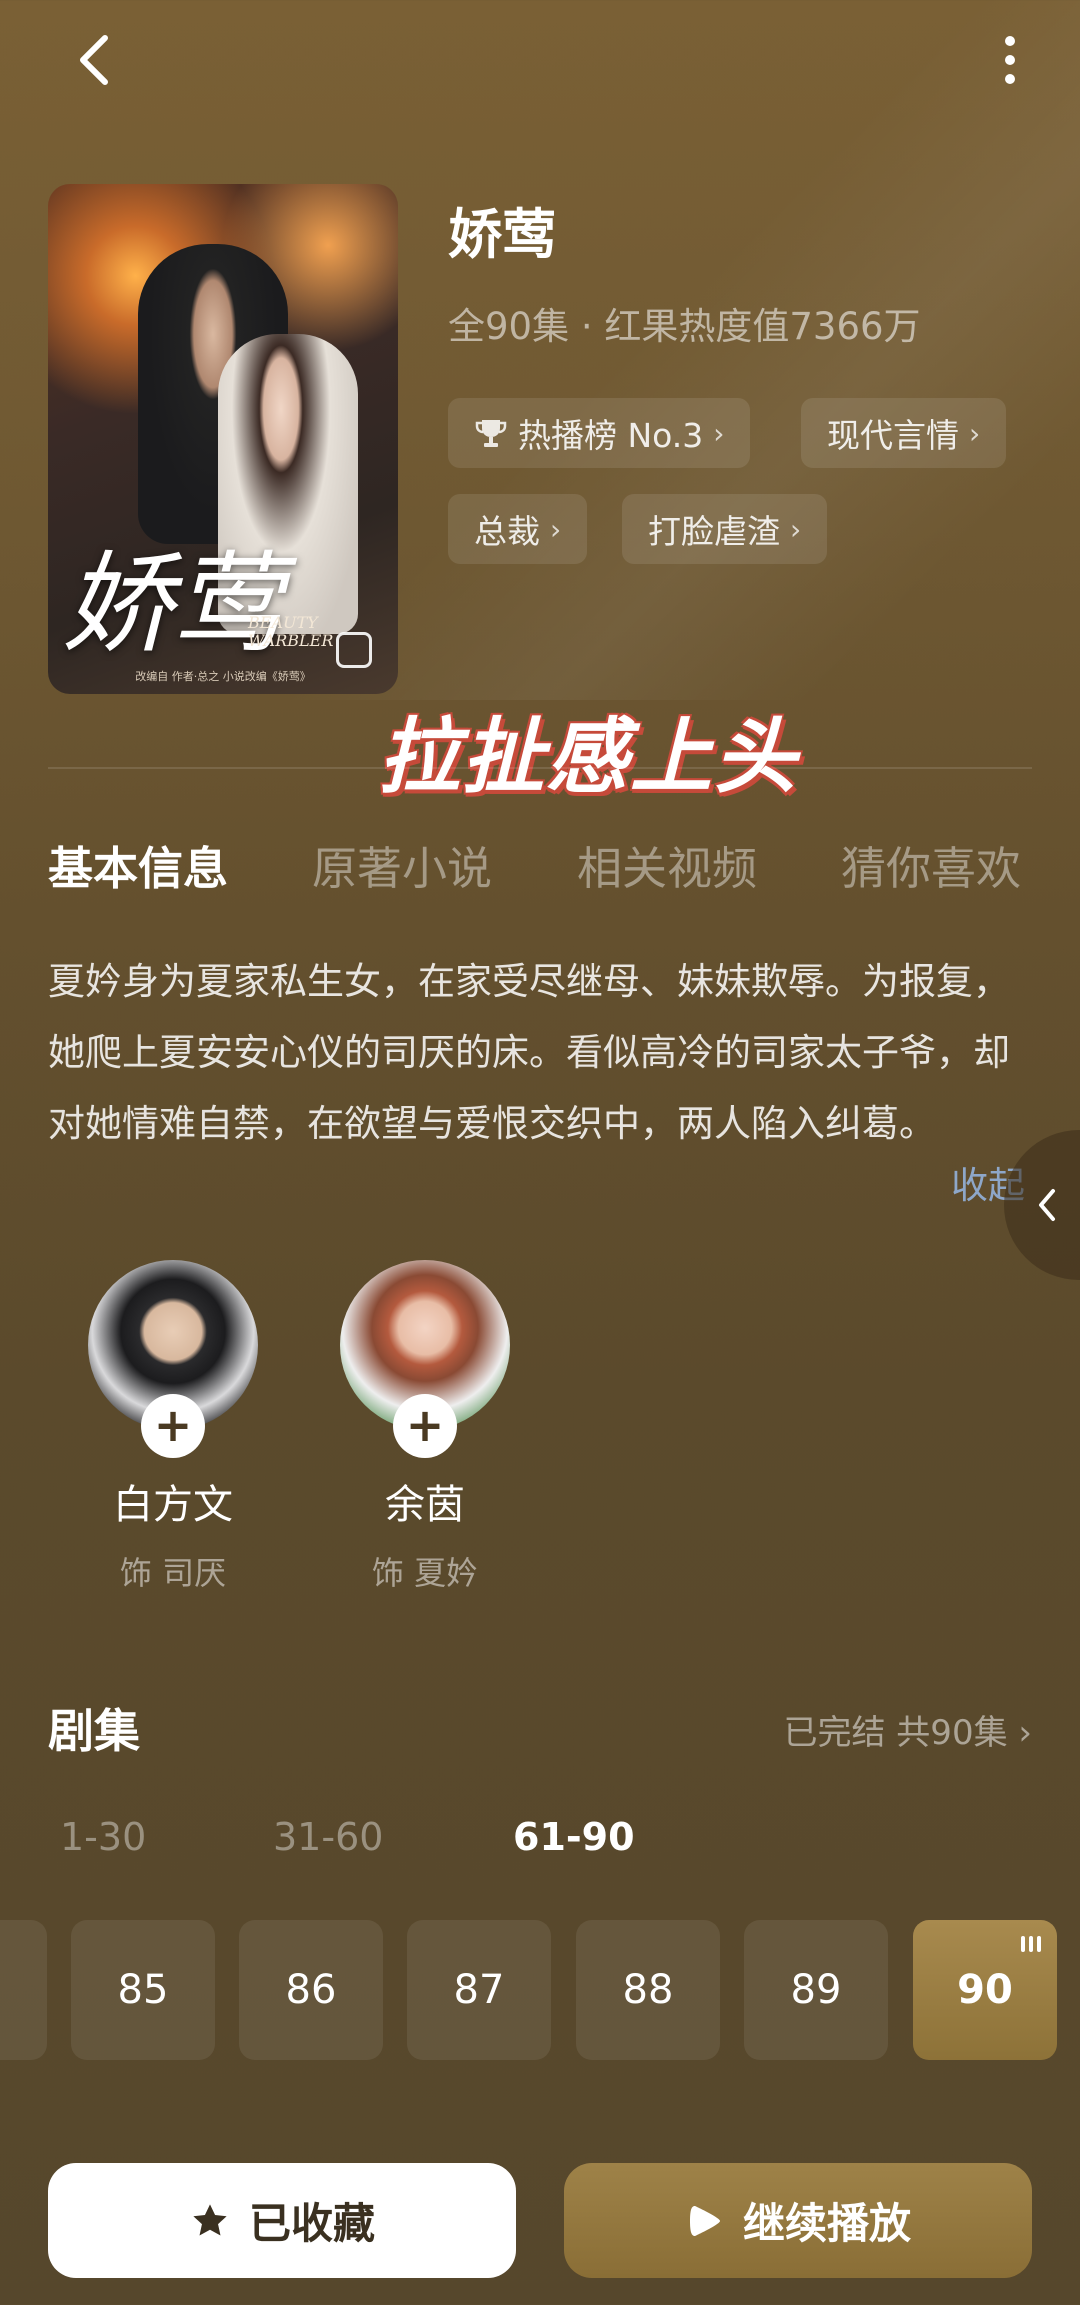 This screenshot has height=2305, width=1080. I want to click on tab-original-novel: 原著小说, so click(402, 864).